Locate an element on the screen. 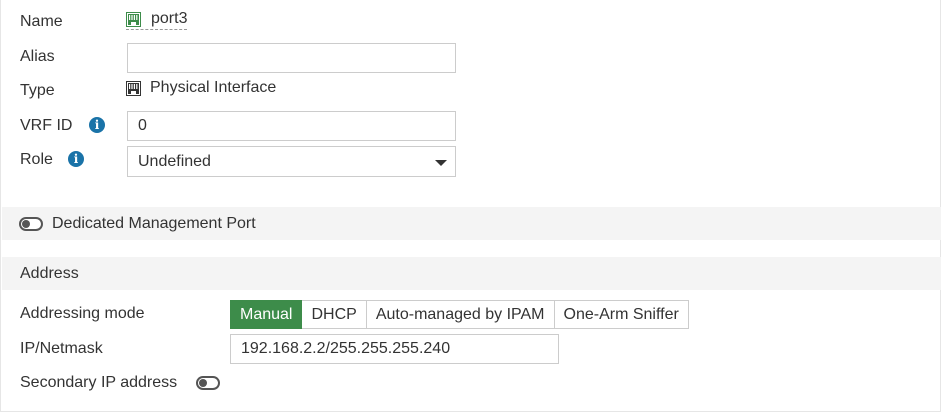 The image size is (941, 412). type-value: Physical Interface is located at coordinates (201, 88).